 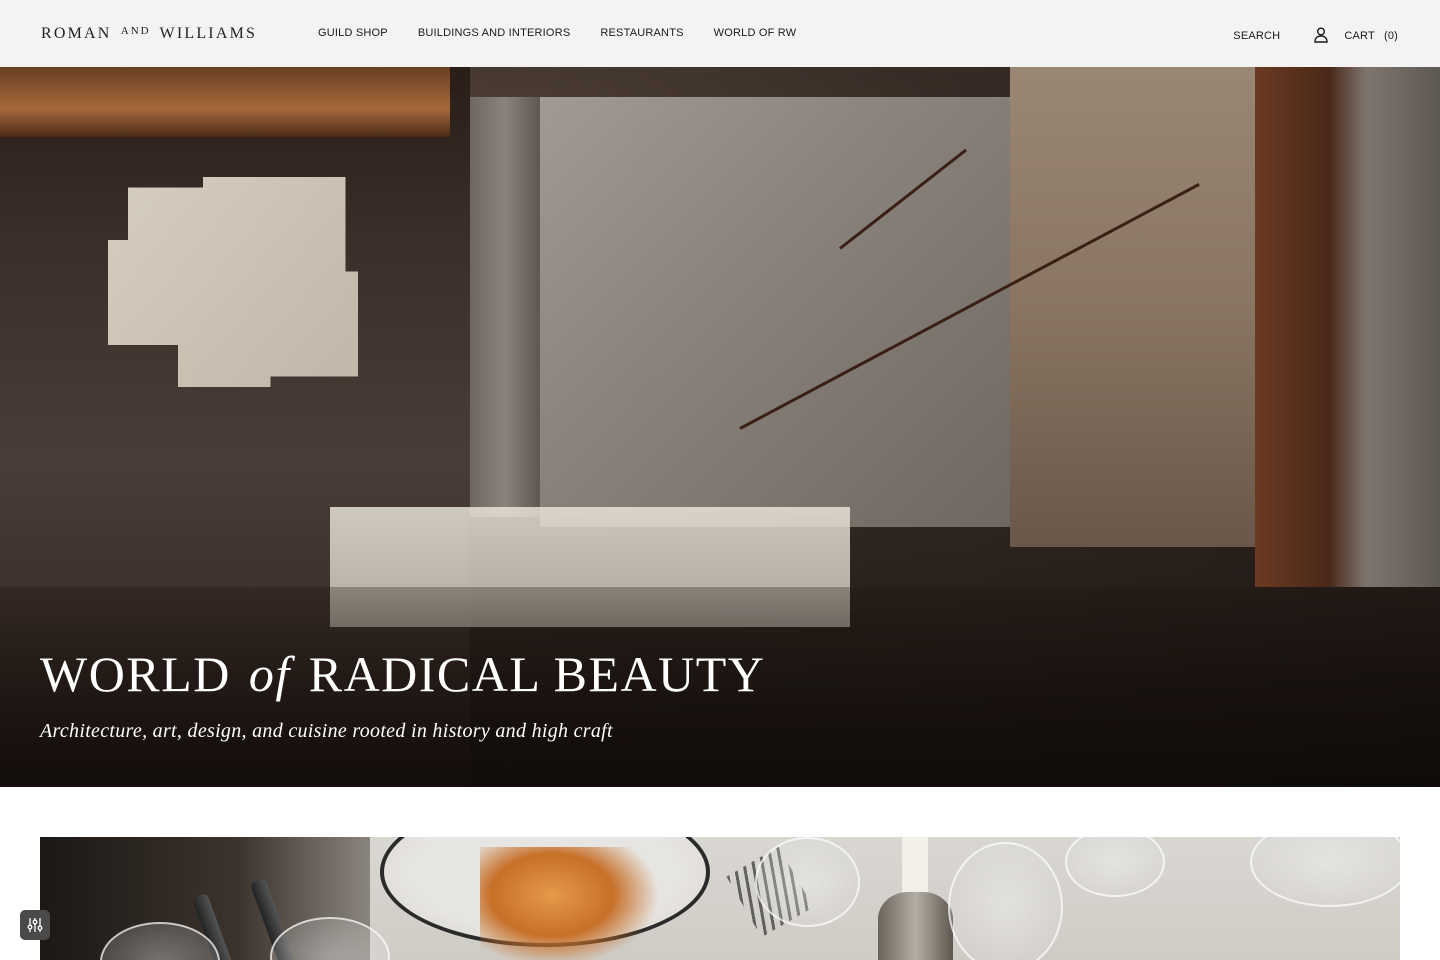 I want to click on feature-image, so click(x=720, y=898).